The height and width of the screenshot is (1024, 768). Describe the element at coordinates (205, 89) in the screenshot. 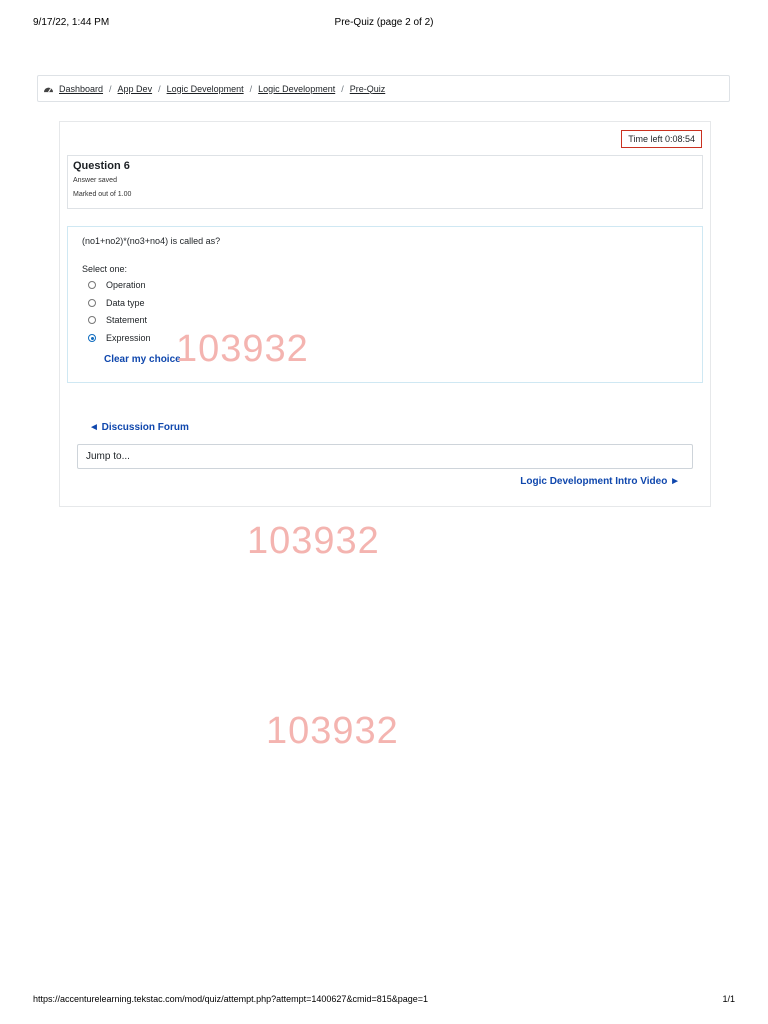

I see `breadcrumb-logic-development: Logic Development` at that location.